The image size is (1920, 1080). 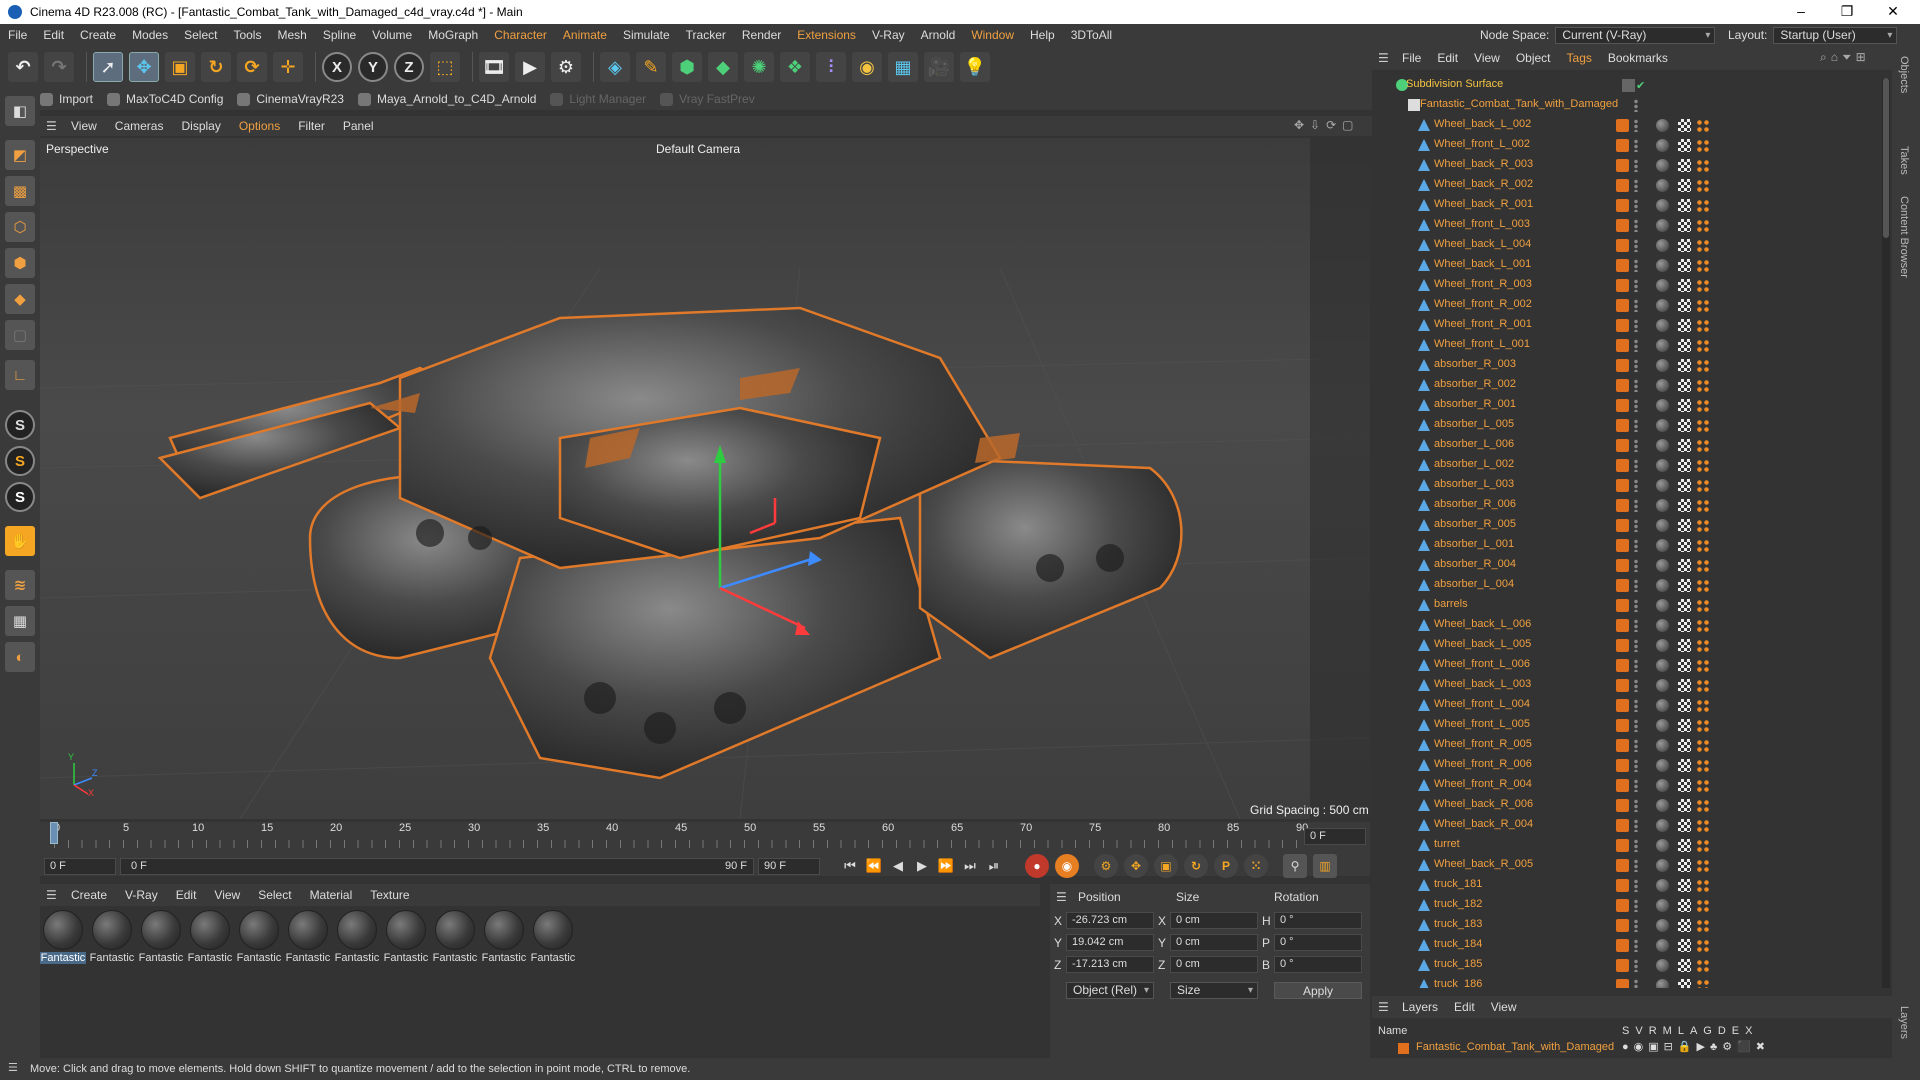 What do you see at coordinates (1483, 744) in the screenshot?
I see `object-name: Wheel_front_R_005` at bounding box center [1483, 744].